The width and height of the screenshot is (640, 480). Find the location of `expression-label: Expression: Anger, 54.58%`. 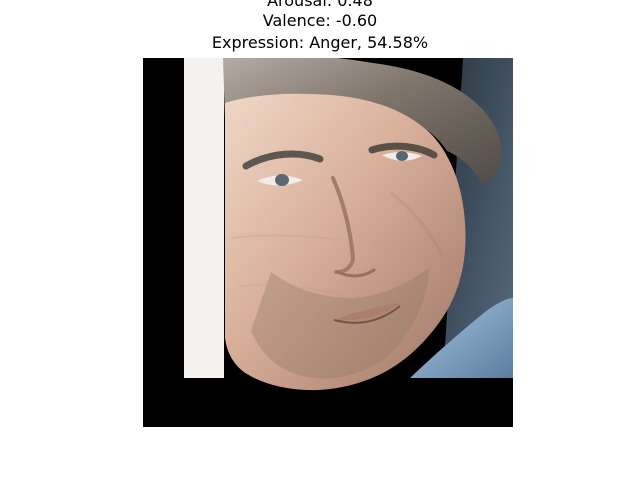

expression-label: Expression: Anger, 54.58% is located at coordinates (320, 42).